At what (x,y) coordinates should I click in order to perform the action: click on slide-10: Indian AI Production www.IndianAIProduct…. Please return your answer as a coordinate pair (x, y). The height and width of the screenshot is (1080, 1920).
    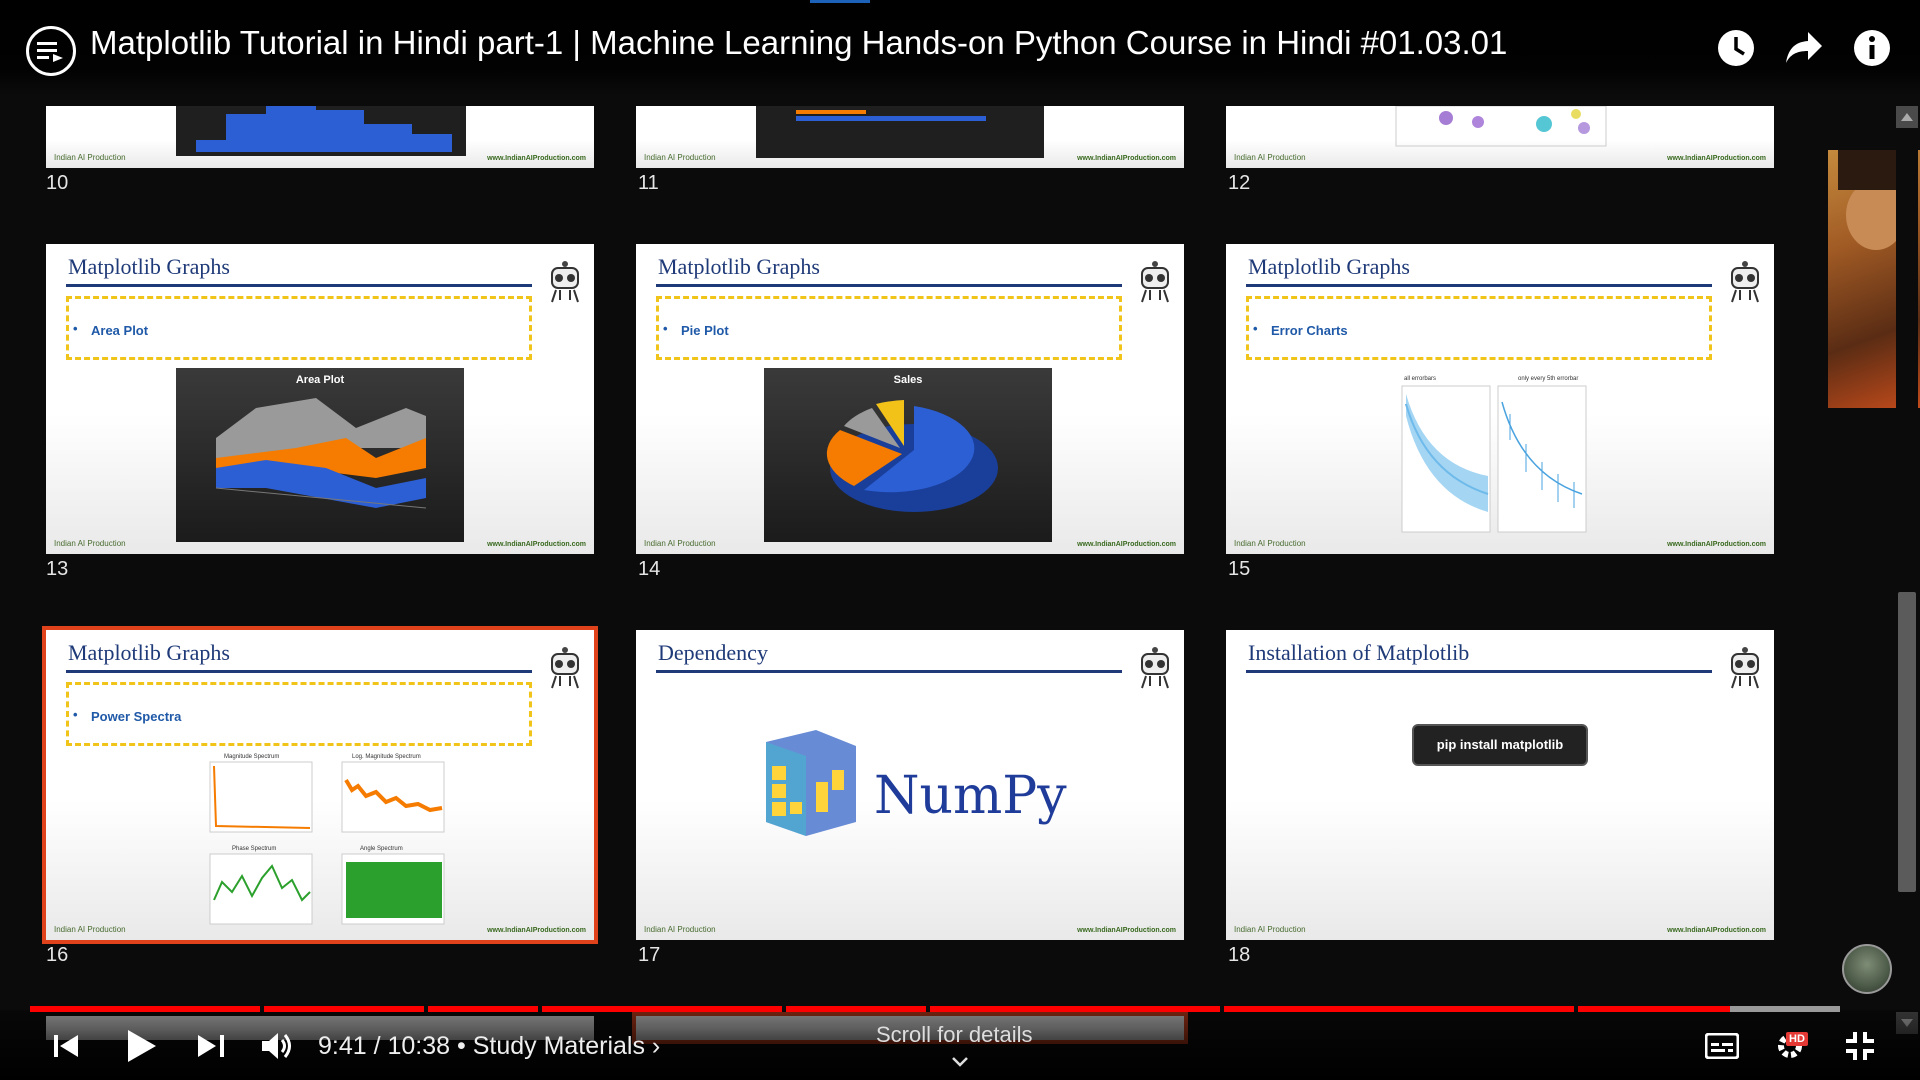
    Looking at the image, I should click on (320, 137).